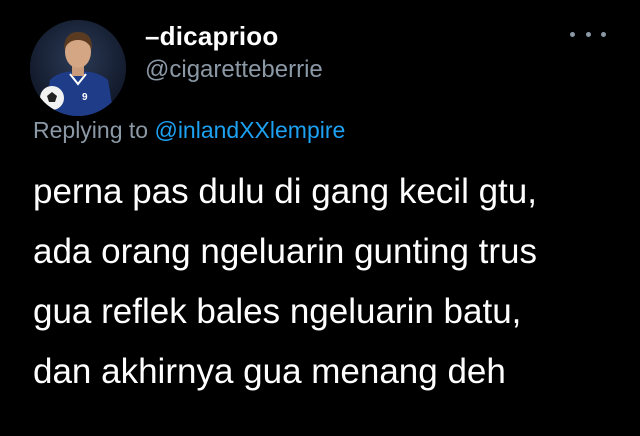 This screenshot has height=436, width=640. I want to click on reply-mention-link: @inlandXXlempire, so click(249, 130).